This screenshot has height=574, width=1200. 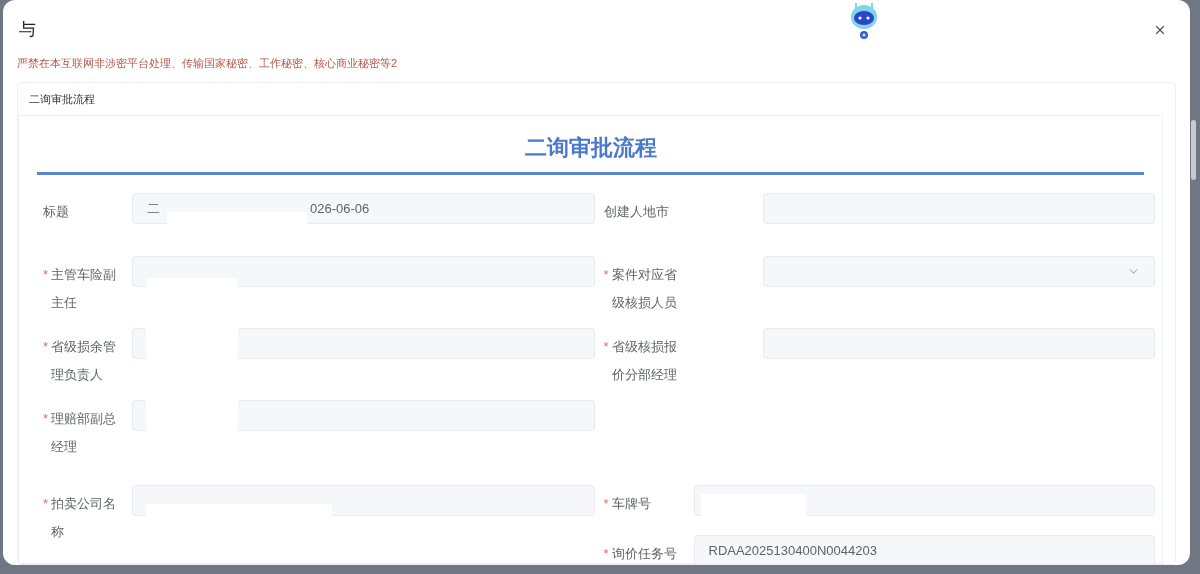 What do you see at coordinates (153, 208) in the screenshot?
I see `field-value: 二` at bounding box center [153, 208].